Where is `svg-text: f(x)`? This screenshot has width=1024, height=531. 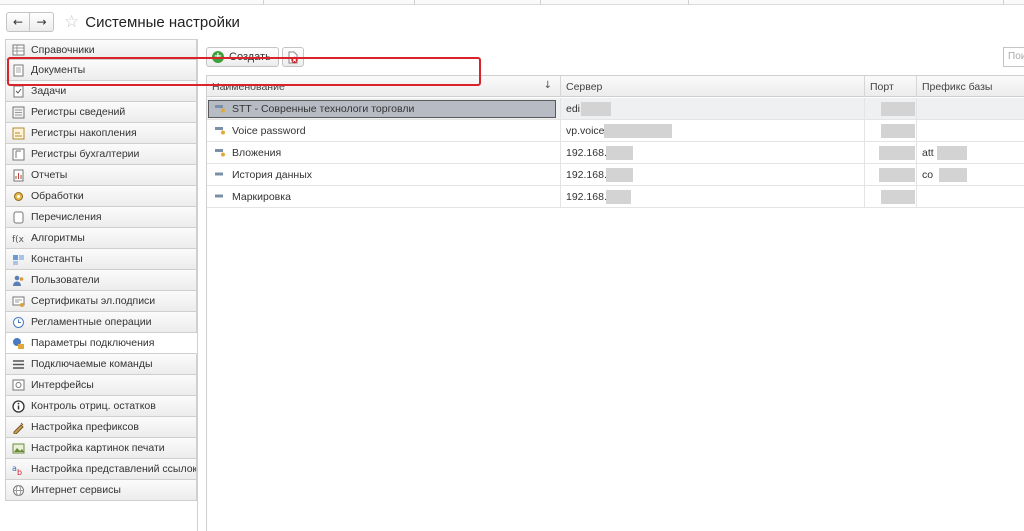 svg-text: f(x) is located at coordinates (18, 240).